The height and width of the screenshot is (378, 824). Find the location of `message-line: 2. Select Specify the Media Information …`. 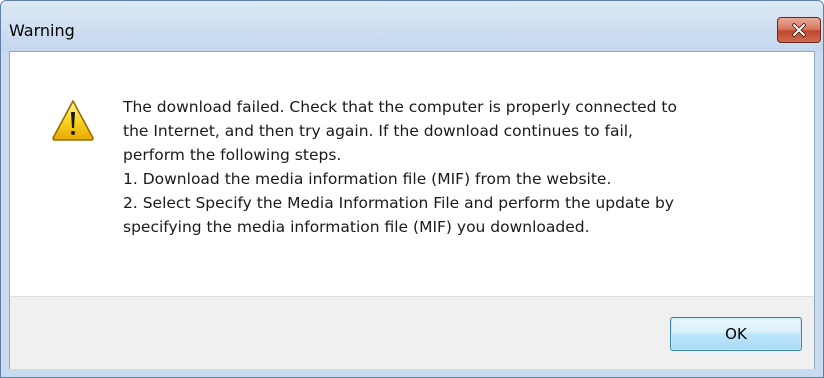

message-line: 2. Select Specify the Media Information … is located at coordinates (398, 203).